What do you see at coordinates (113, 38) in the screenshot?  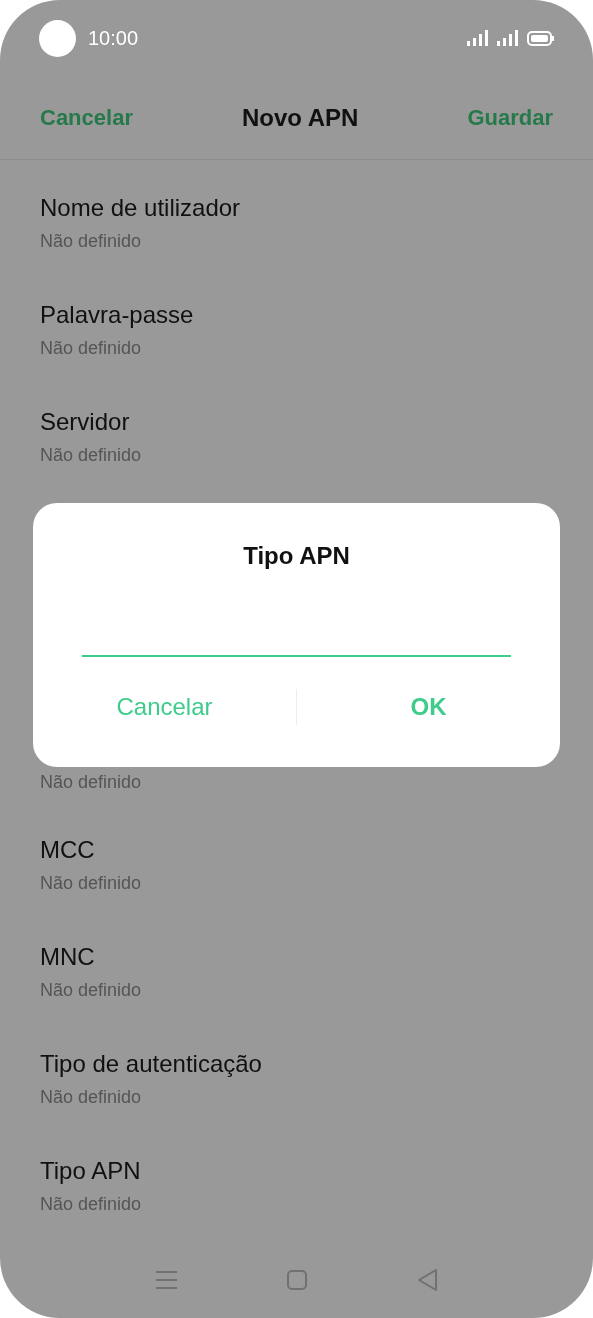 I see `status-time: 10:00` at bounding box center [113, 38].